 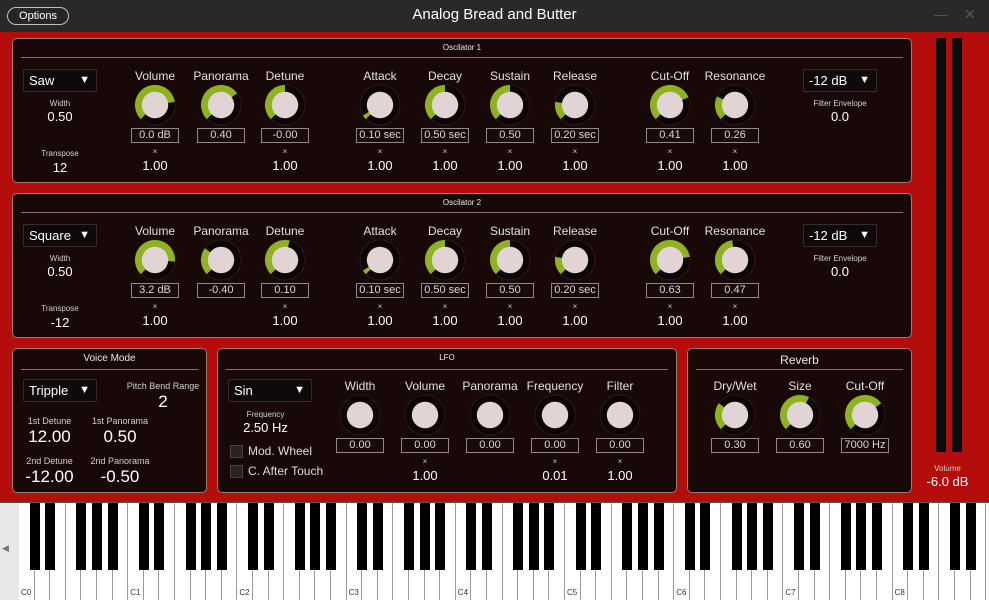 What do you see at coordinates (735, 135) in the screenshot?
I see `knob-value-box: 0.26` at bounding box center [735, 135].